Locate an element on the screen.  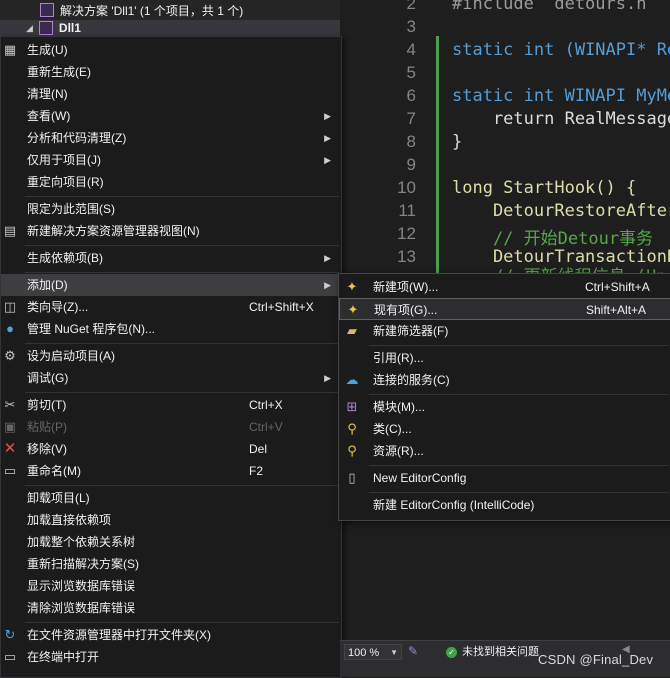
menu-item-shortcut: Ctrl+X is located at coordinates (266, 405).